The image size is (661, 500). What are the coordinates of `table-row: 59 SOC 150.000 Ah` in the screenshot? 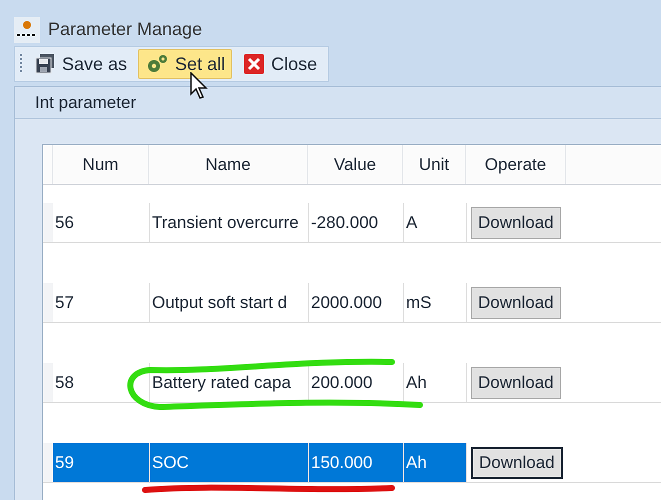 It's located at (259, 462).